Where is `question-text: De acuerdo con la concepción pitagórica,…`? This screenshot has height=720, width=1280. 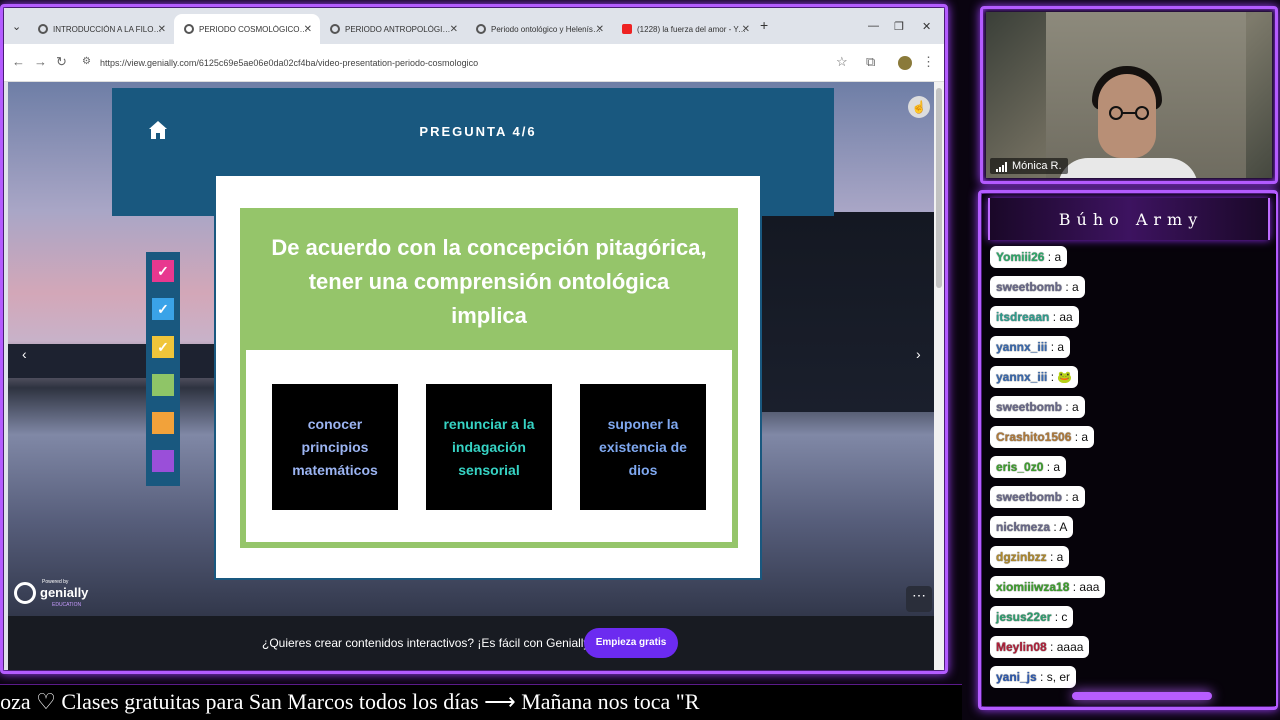 question-text: De acuerdo con la concepción pitagórica,… is located at coordinates (489, 281).